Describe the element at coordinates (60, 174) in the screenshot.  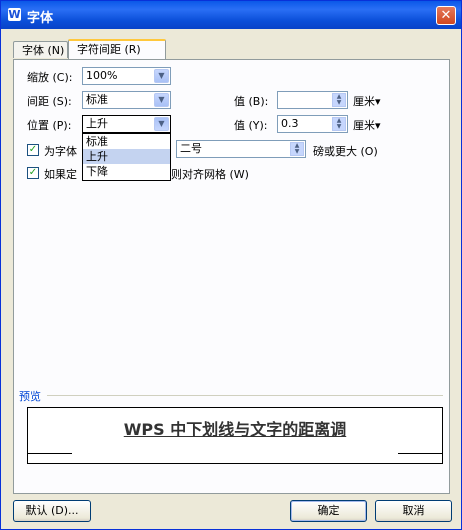
I see `snap-to-grid-label: 如果定` at that location.